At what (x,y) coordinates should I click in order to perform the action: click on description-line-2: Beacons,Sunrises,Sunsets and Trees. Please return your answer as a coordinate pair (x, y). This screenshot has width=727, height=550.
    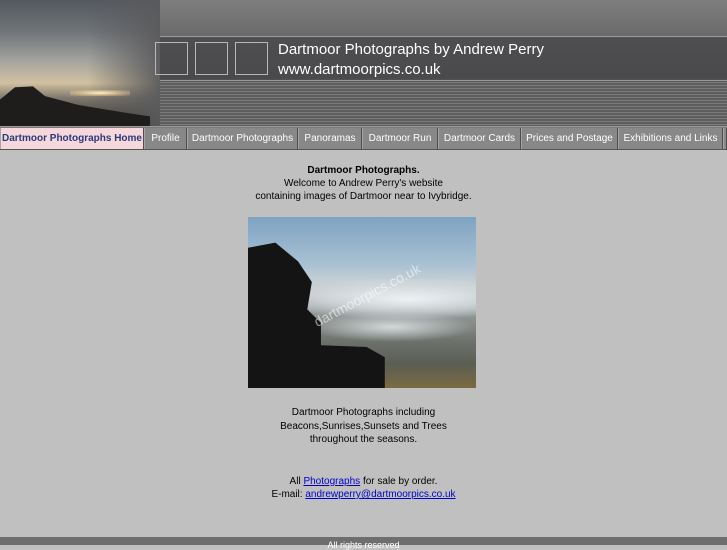
    Looking at the image, I should click on (363, 426).